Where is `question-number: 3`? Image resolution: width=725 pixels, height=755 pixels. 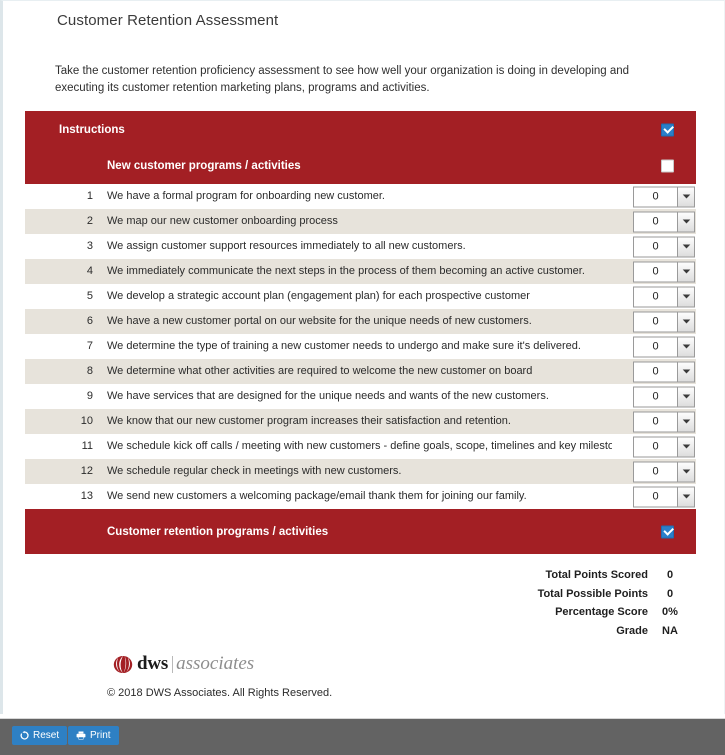
question-number: 3 is located at coordinates (89, 246).